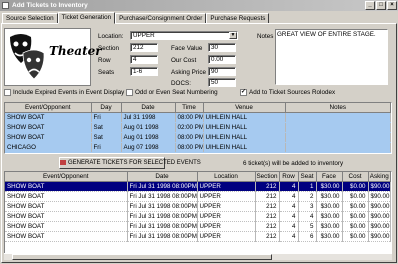 Image resolution: width=398 pixels, height=264 pixels. Describe the element at coordinates (144, 71) in the screenshot. I see `seats-input: 1-6` at that location.